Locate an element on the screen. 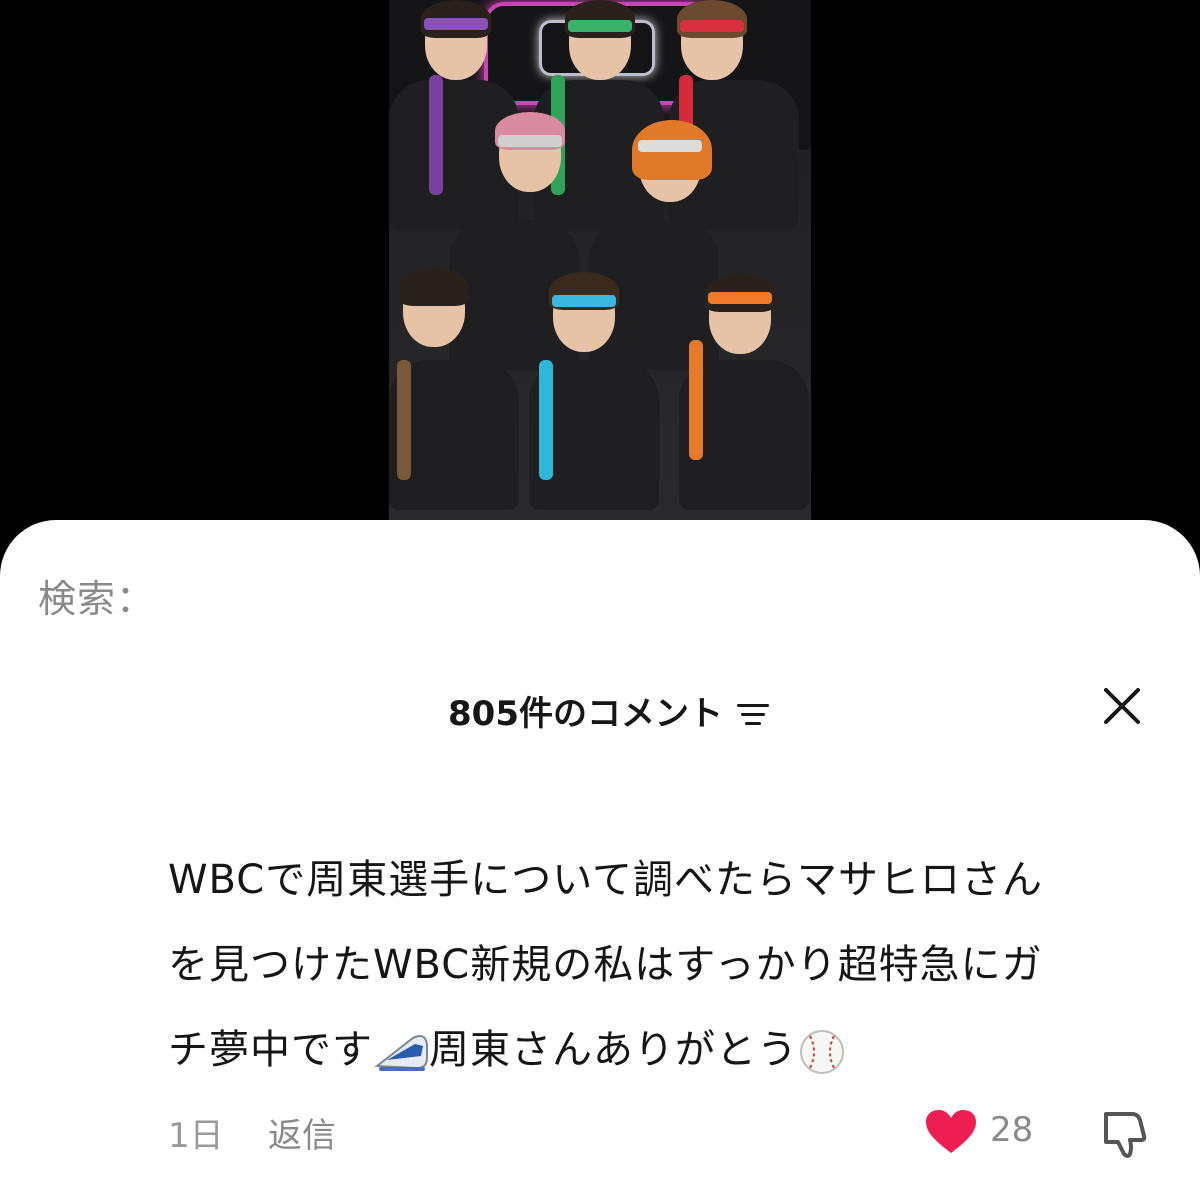 The image size is (1200, 1191). search-prompt: 検索： is located at coordinates (96, 595).